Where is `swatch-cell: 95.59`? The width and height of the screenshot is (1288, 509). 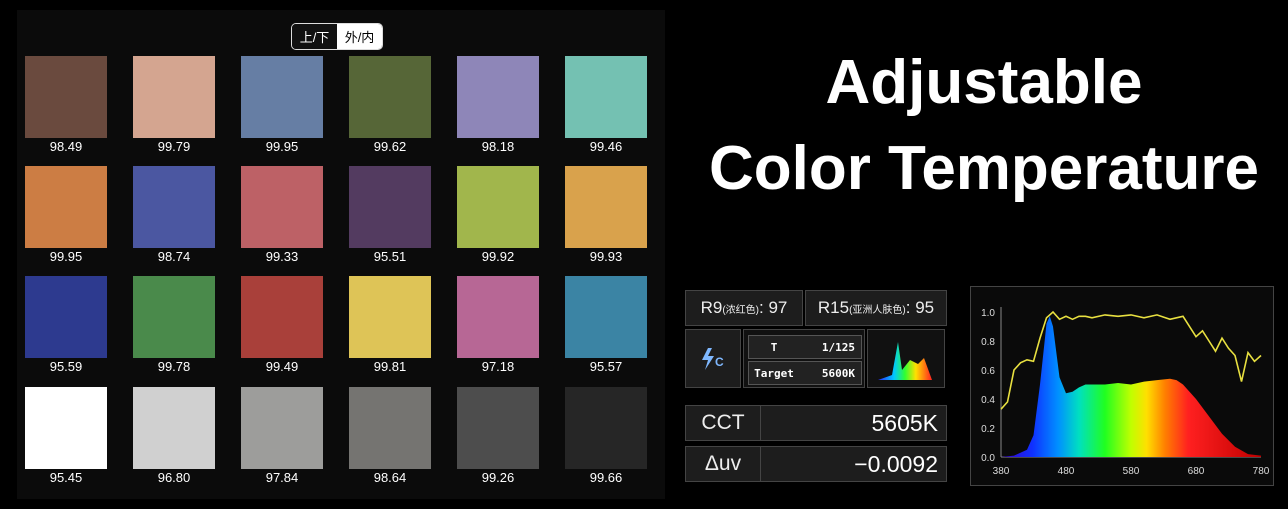
swatch-cell: 95.59 is located at coordinates (66, 325).